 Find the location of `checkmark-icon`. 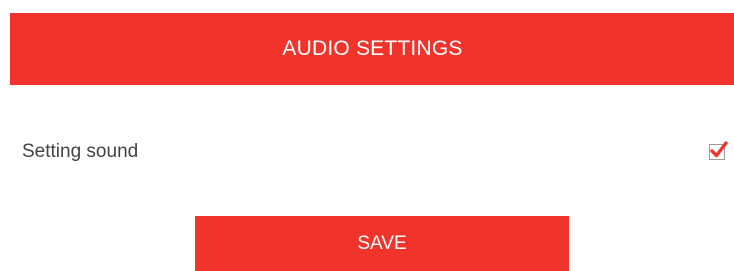

checkmark-icon is located at coordinates (719, 149).